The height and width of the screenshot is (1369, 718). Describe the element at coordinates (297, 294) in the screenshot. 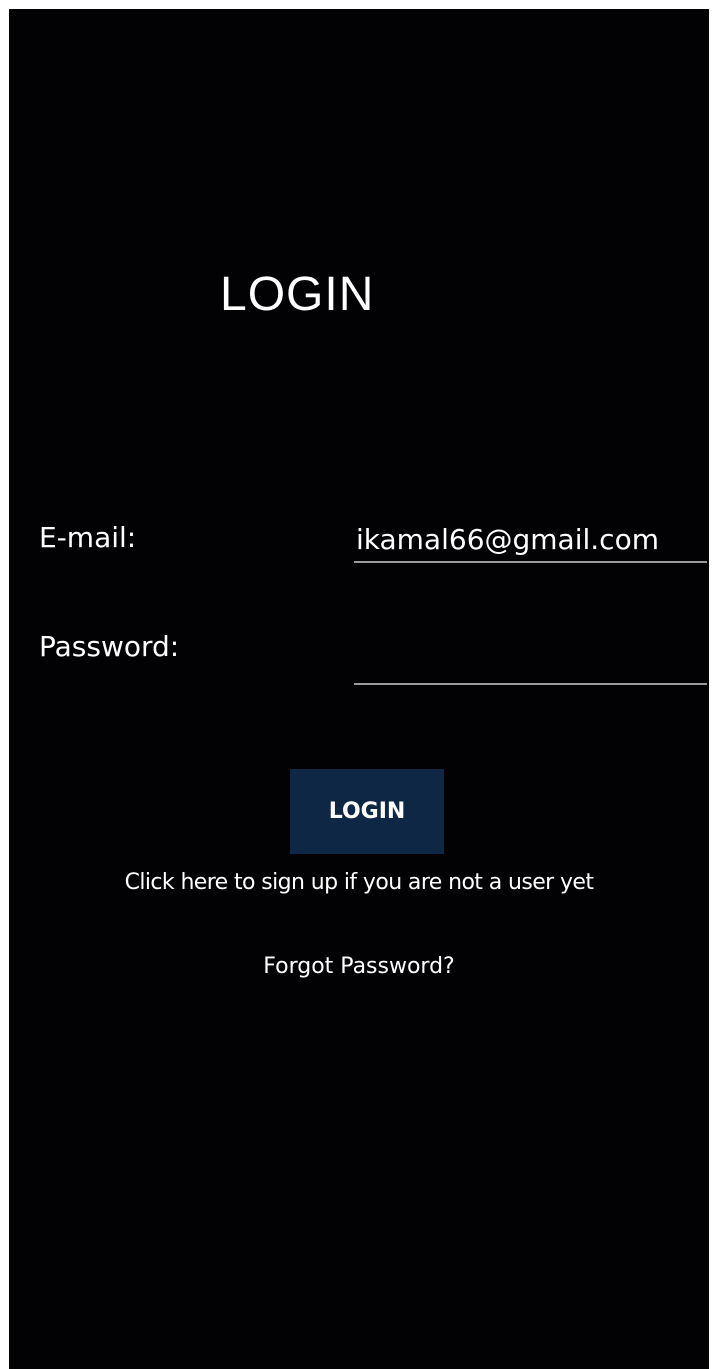

I see `page-title: LOGIN` at that location.